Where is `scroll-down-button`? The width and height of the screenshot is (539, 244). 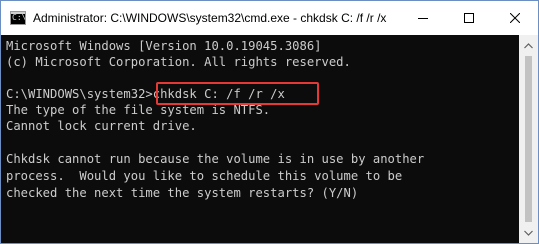
scroll-down-button is located at coordinates (528, 232).